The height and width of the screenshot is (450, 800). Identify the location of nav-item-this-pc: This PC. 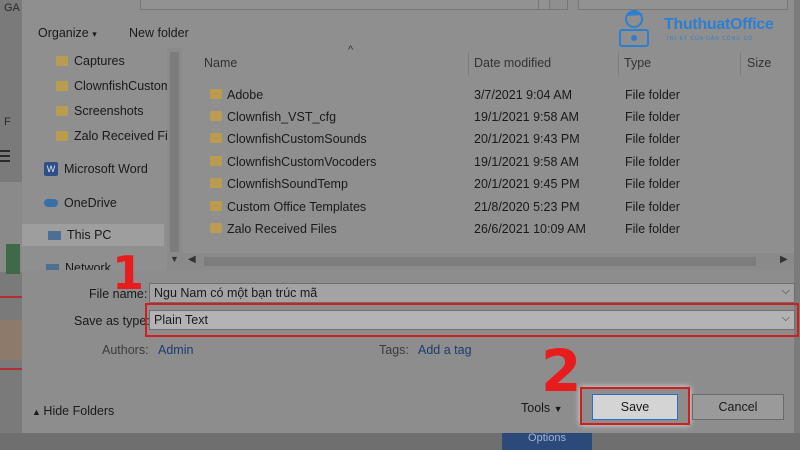
(93, 235).